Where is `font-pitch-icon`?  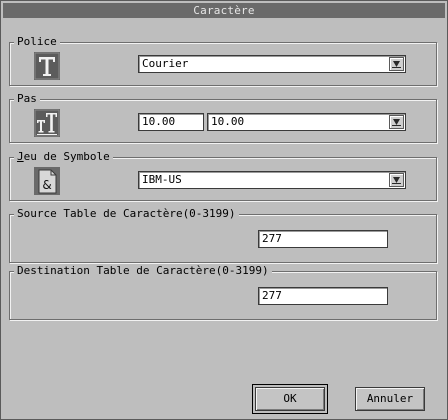 font-pitch-icon is located at coordinates (47, 123).